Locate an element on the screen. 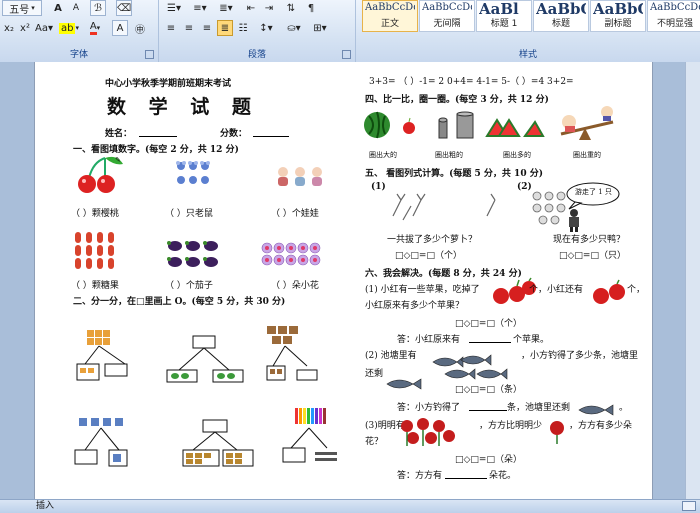 Image resolution: width=700 pixels, height=513 pixels. style-tile-1: AaBbCcDd 无间隔 is located at coordinates (447, 16).